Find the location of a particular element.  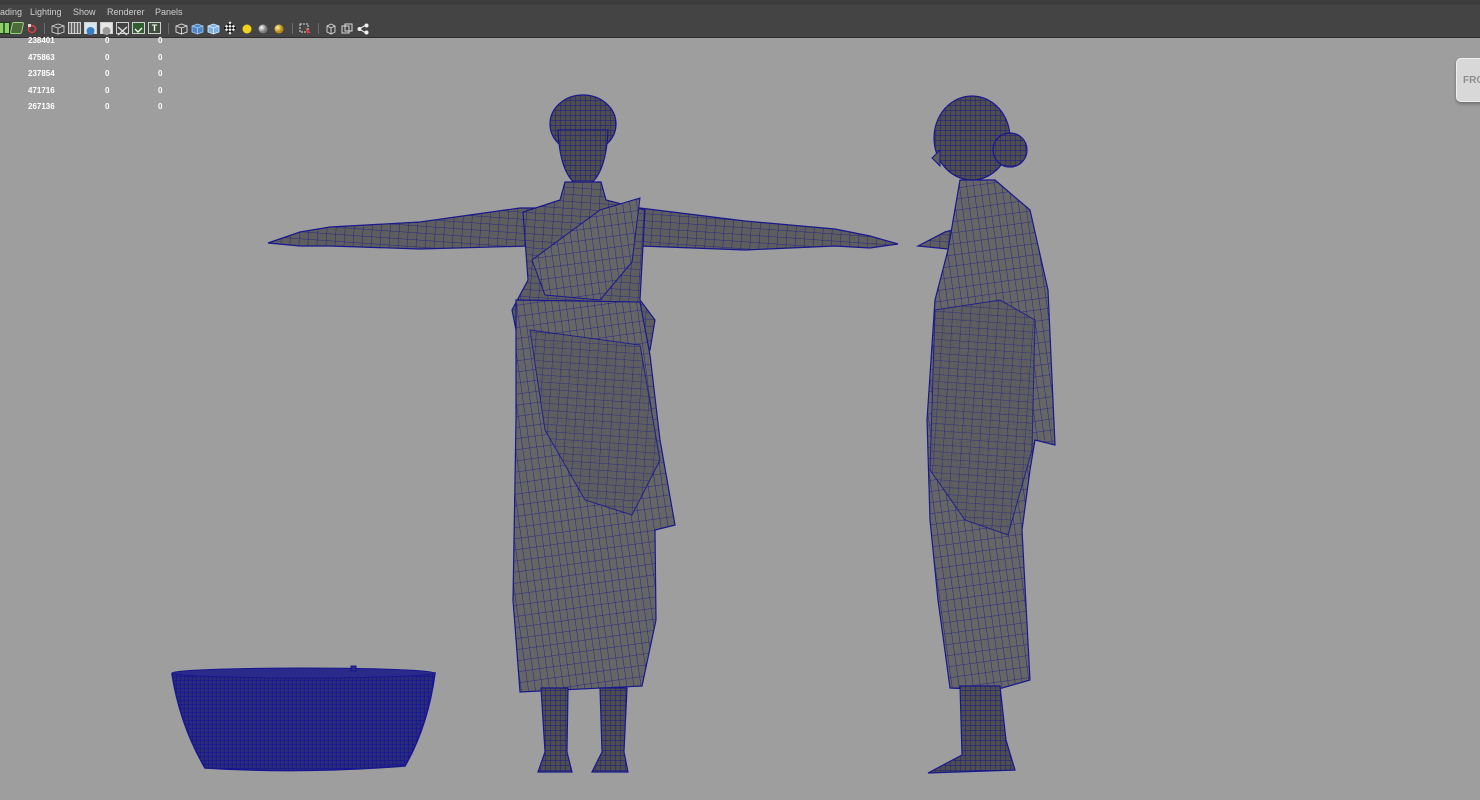

basket-body is located at coordinates (303, 720).